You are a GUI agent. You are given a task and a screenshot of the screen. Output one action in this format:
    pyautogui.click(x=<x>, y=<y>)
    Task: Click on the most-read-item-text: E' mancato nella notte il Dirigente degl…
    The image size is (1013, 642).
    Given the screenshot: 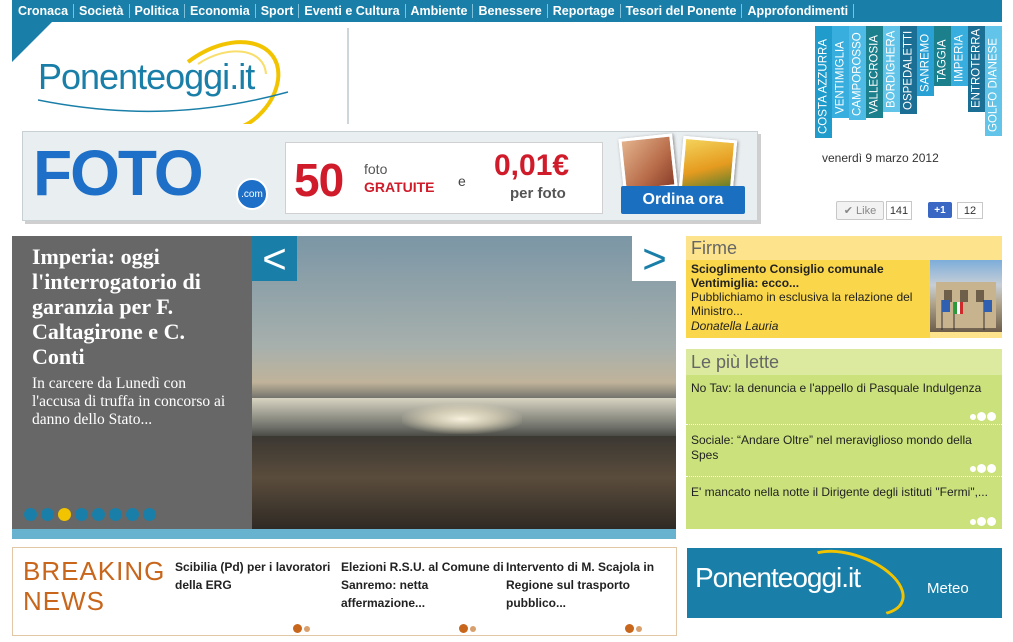 What is the action you would take?
    pyautogui.click(x=839, y=492)
    